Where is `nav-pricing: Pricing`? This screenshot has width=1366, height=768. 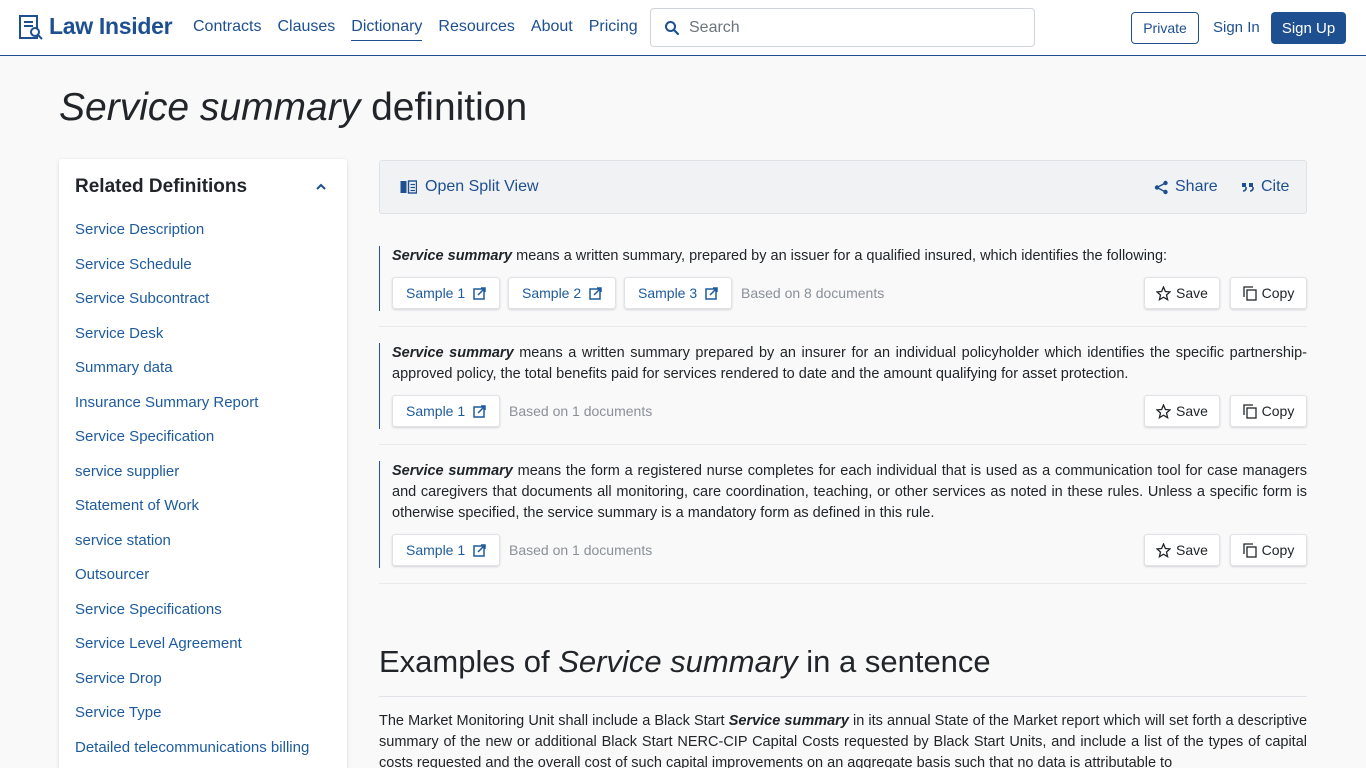 nav-pricing: Pricing is located at coordinates (613, 29).